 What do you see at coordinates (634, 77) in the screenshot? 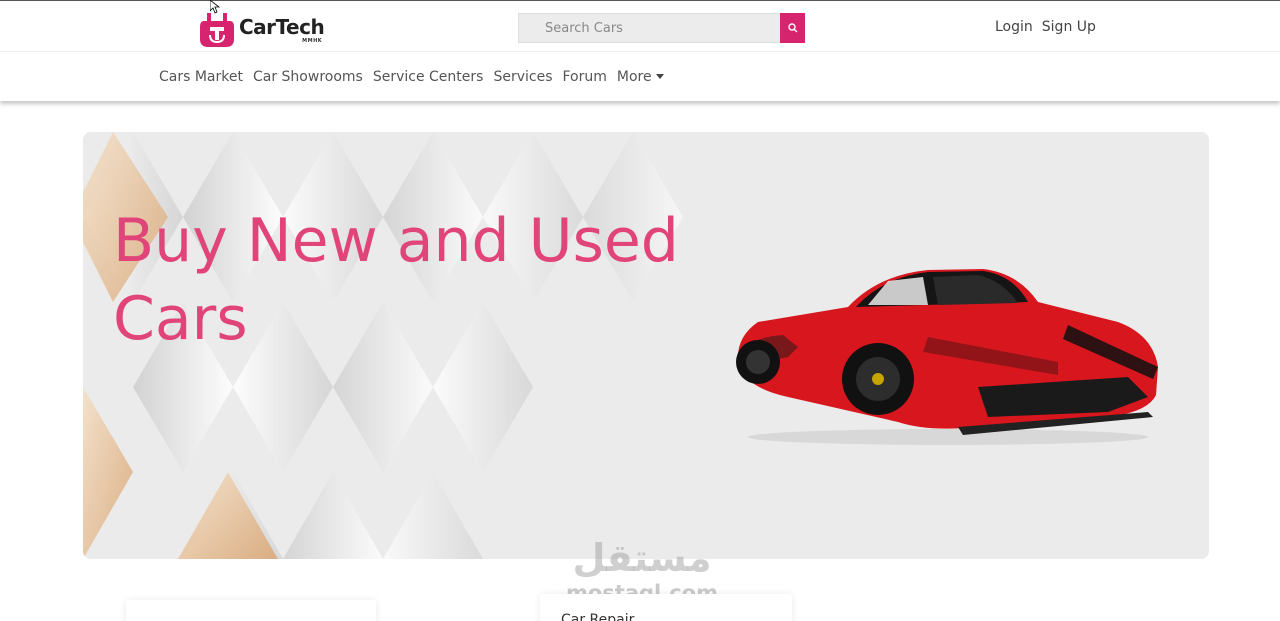
I see `nav-more-label: More` at bounding box center [634, 77].